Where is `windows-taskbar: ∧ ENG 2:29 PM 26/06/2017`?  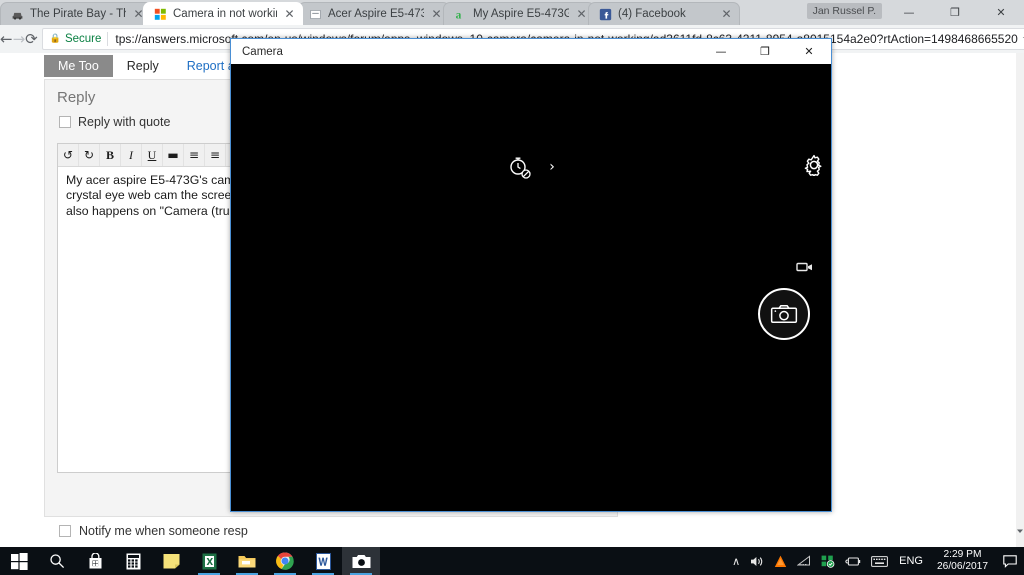 windows-taskbar: ∧ ENG 2:29 PM 26/06/2017 is located at coordinates (512, 561).